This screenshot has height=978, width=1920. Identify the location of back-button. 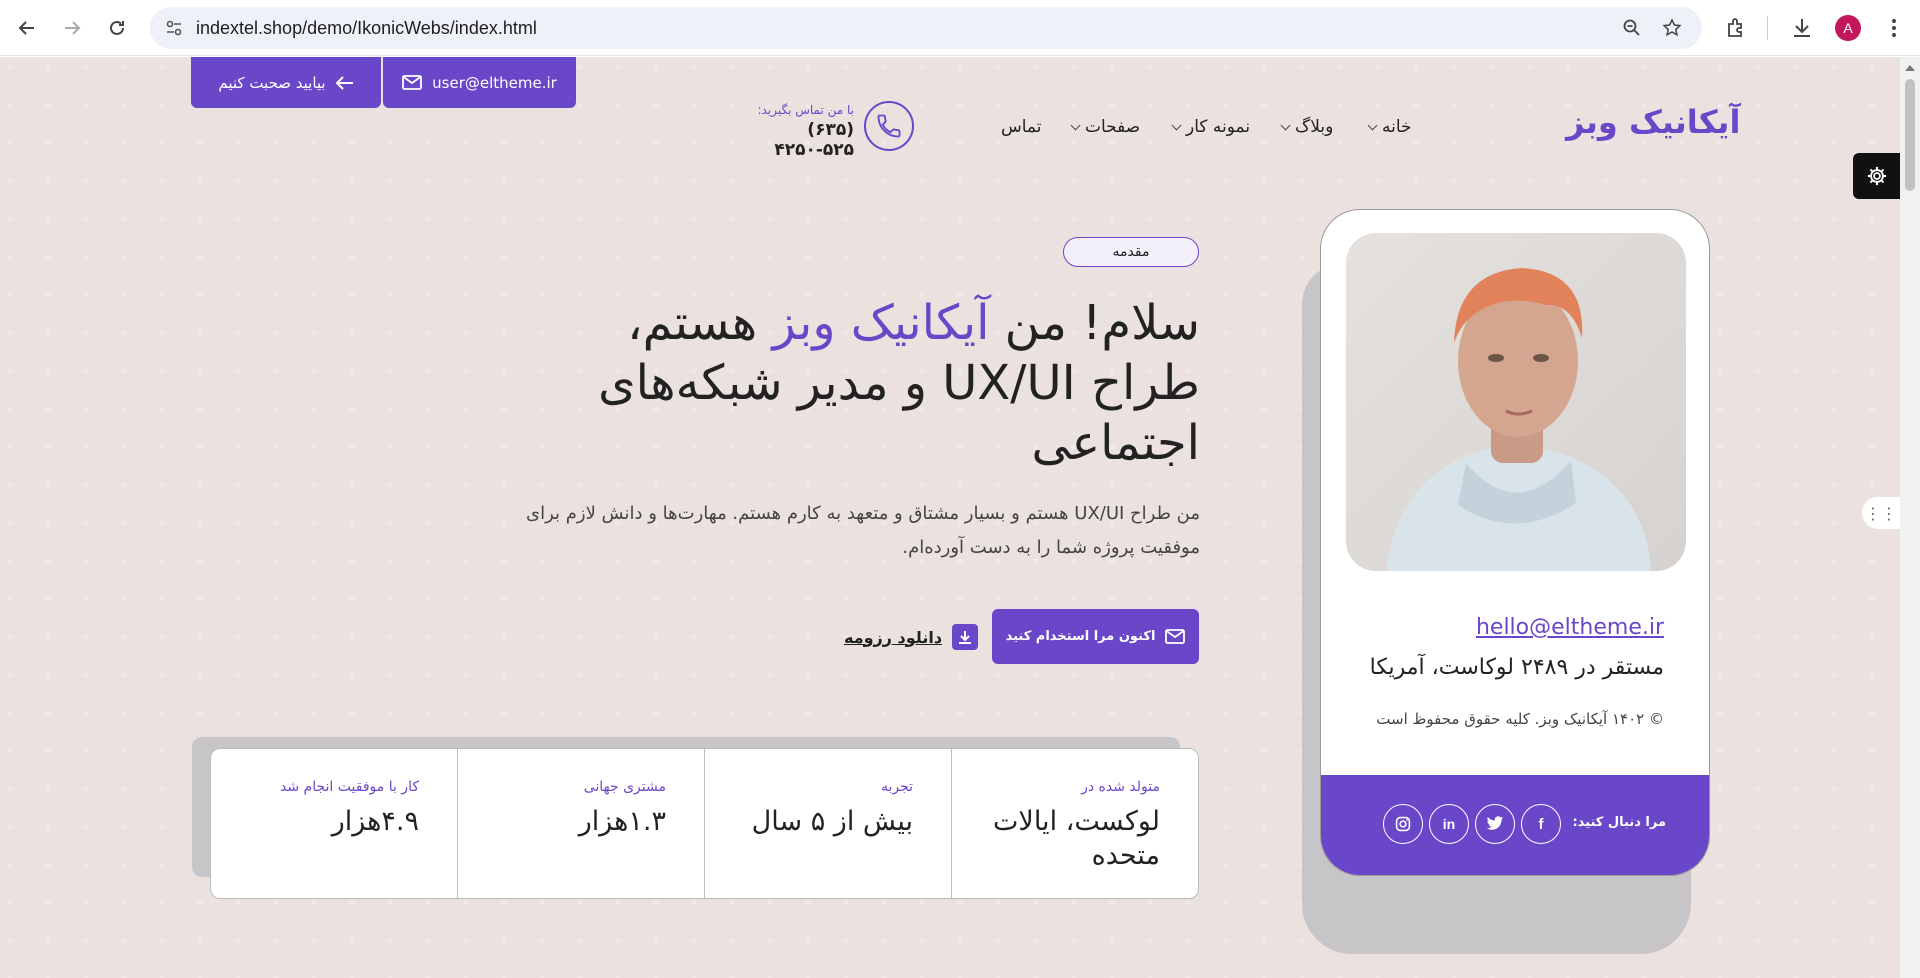
(27, 28).